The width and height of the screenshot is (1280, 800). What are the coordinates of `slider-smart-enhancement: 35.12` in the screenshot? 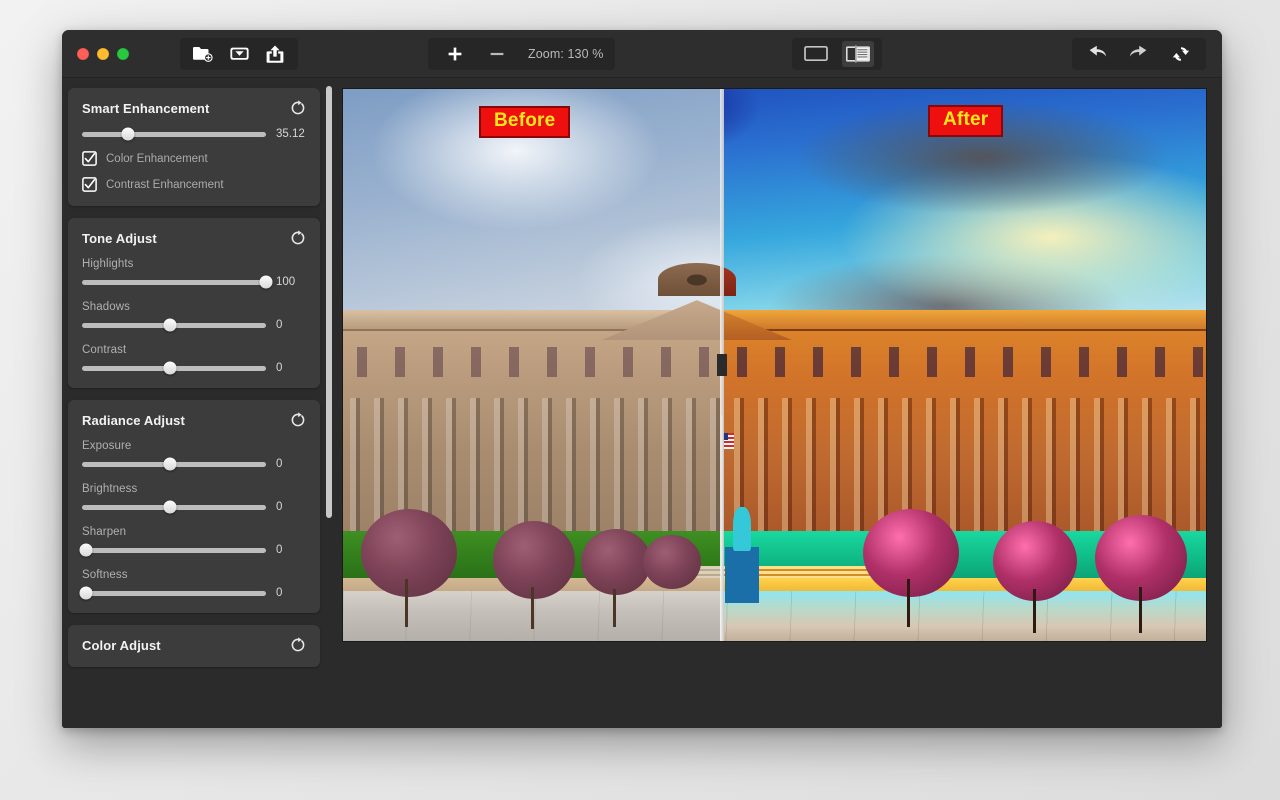 It's located at (194, 134).